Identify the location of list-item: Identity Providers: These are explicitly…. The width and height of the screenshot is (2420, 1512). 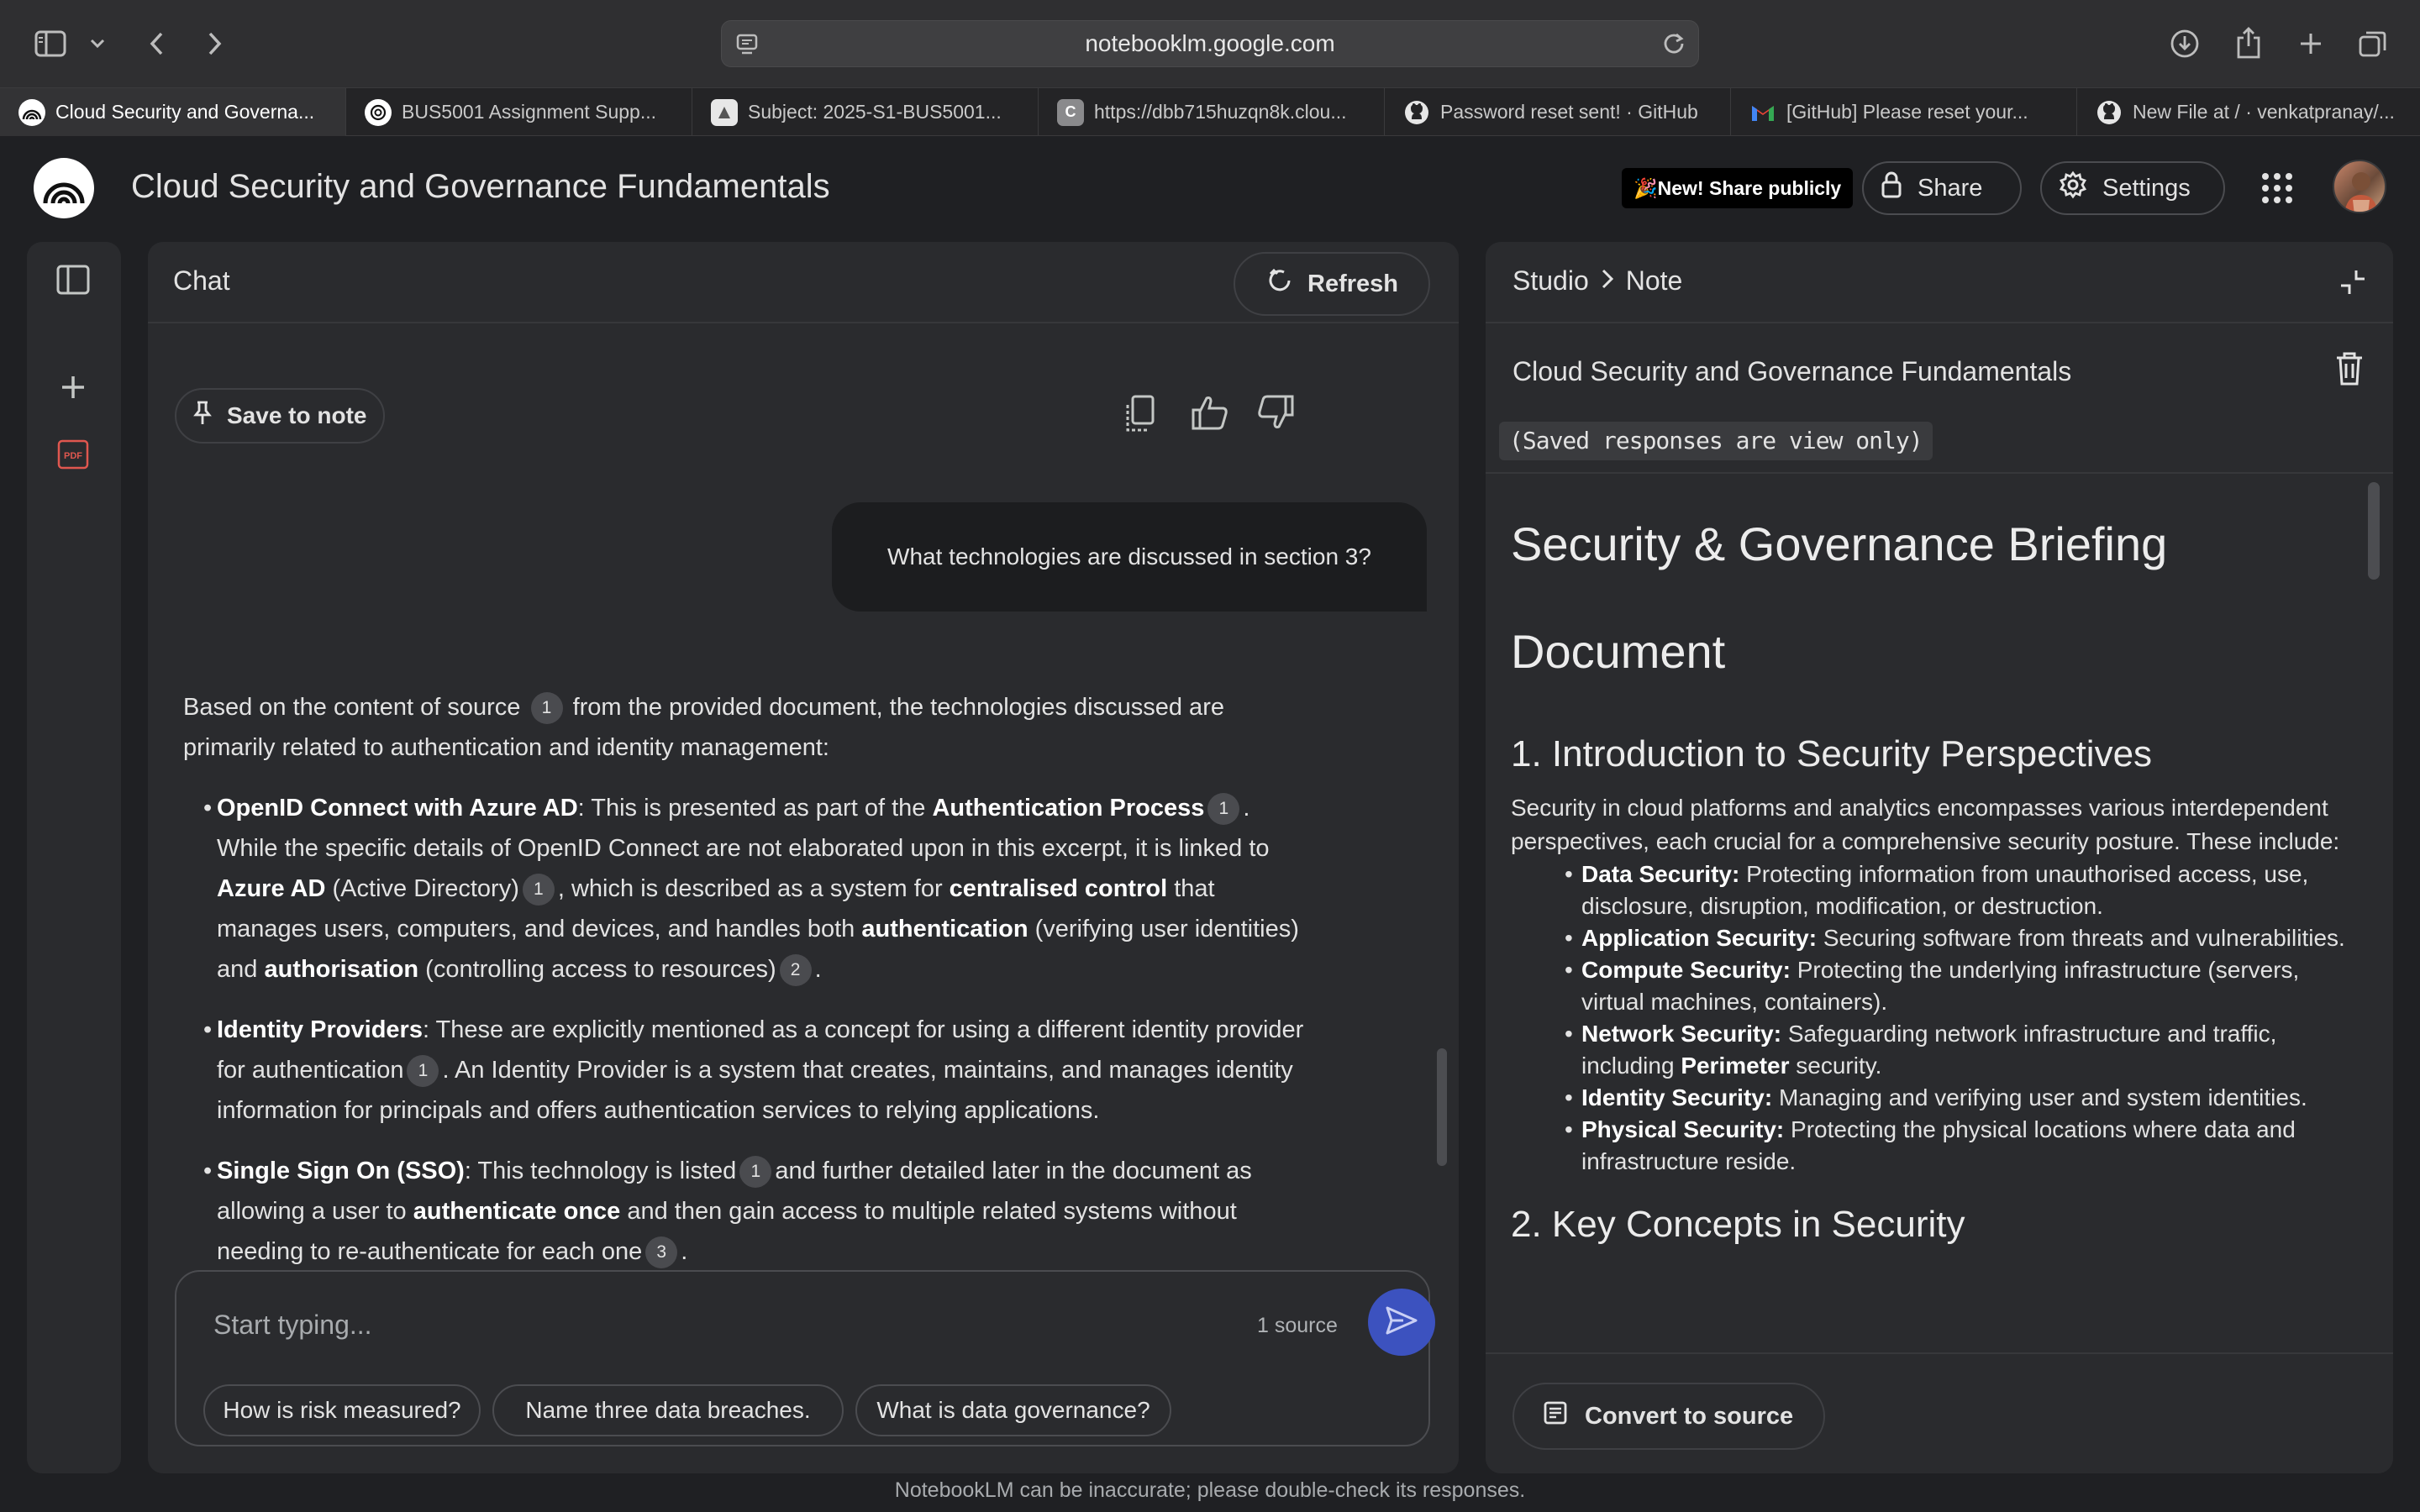
(756, 1070).